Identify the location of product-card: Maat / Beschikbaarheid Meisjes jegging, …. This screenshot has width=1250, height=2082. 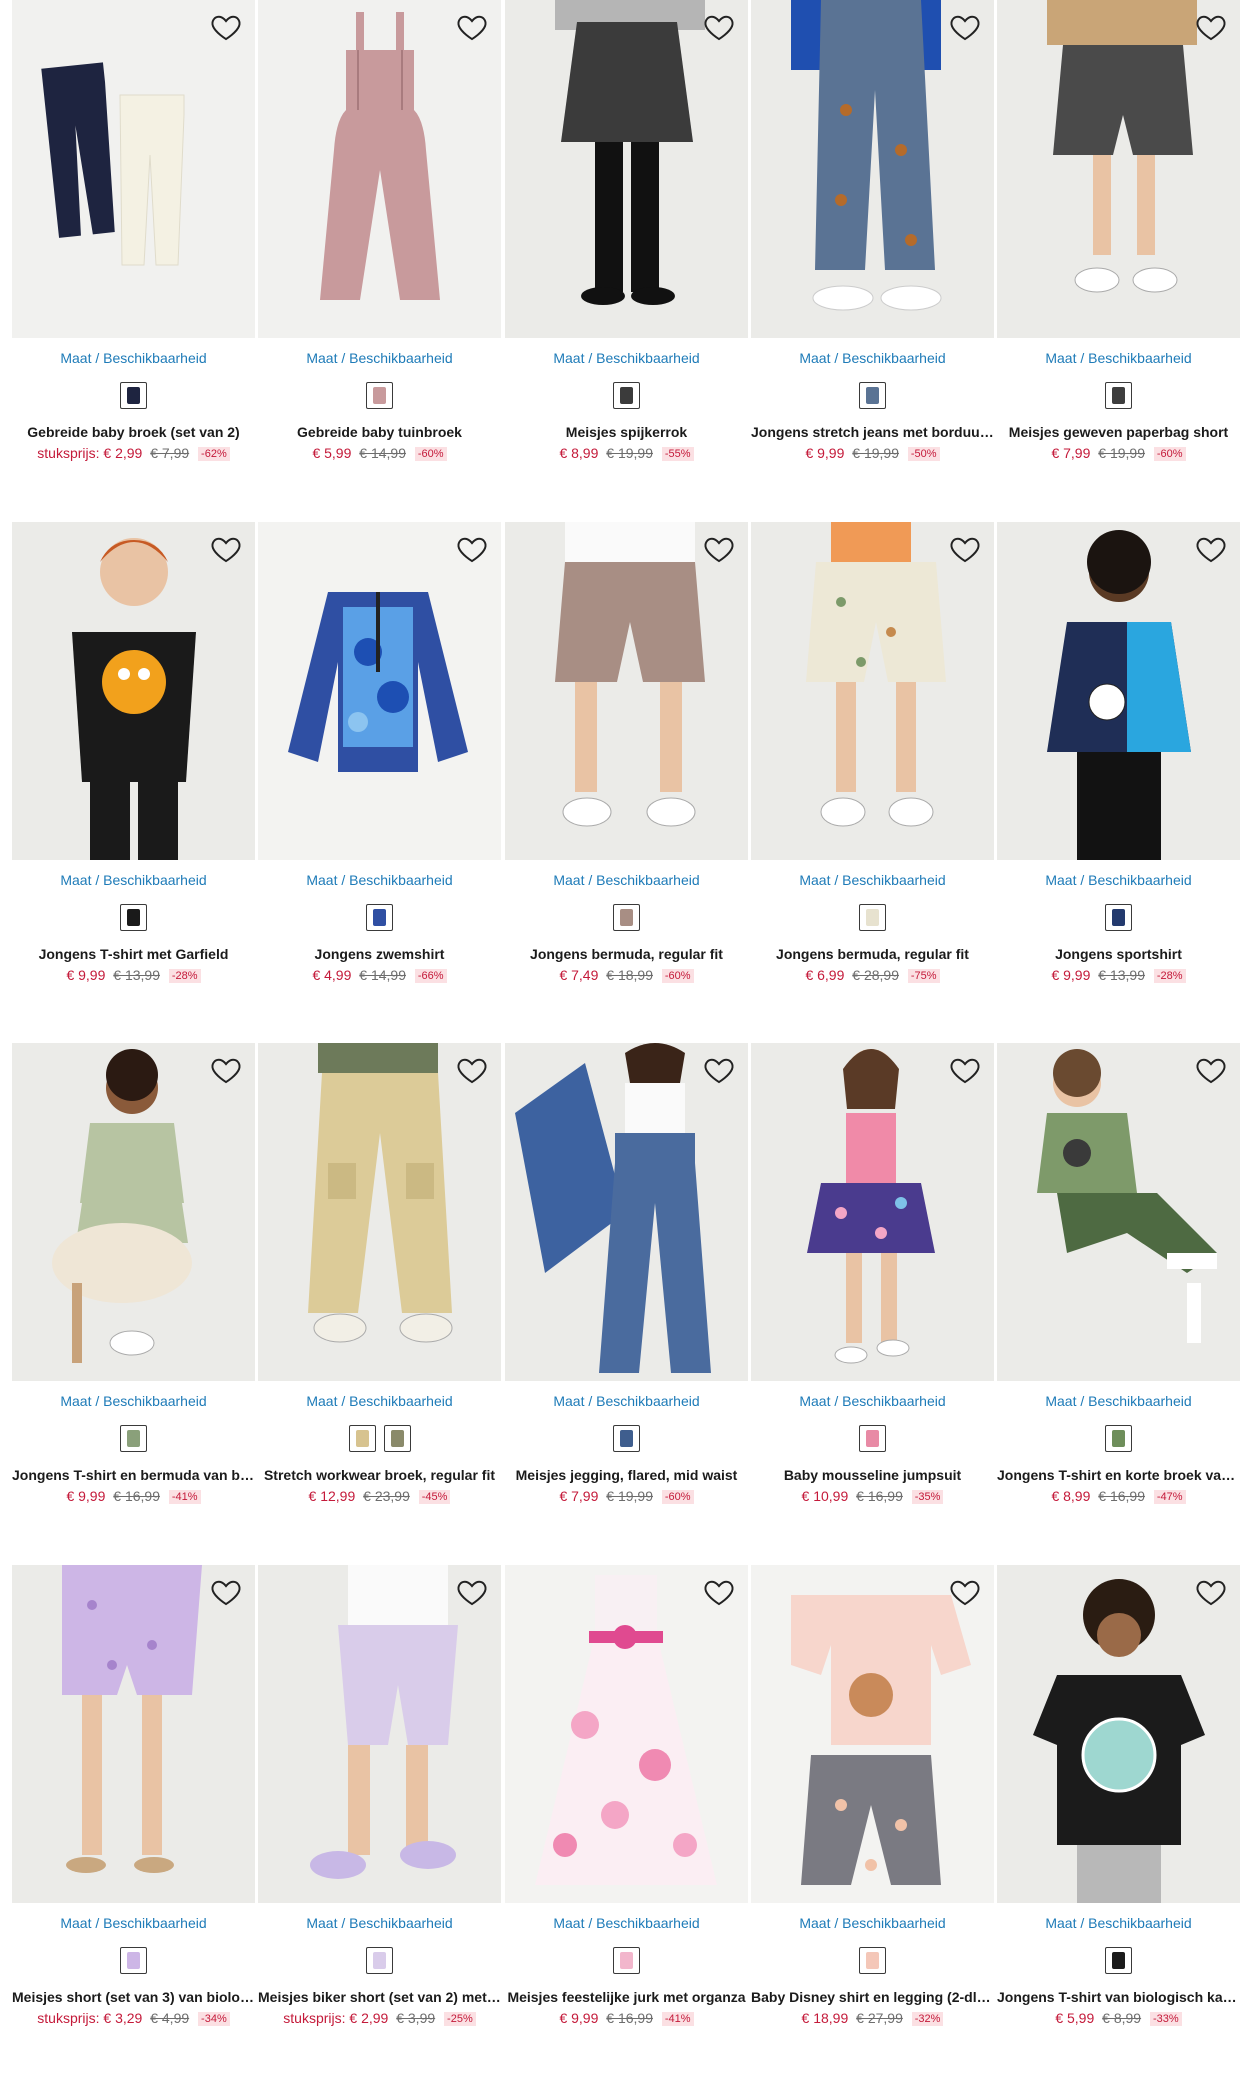
(626, 1283).